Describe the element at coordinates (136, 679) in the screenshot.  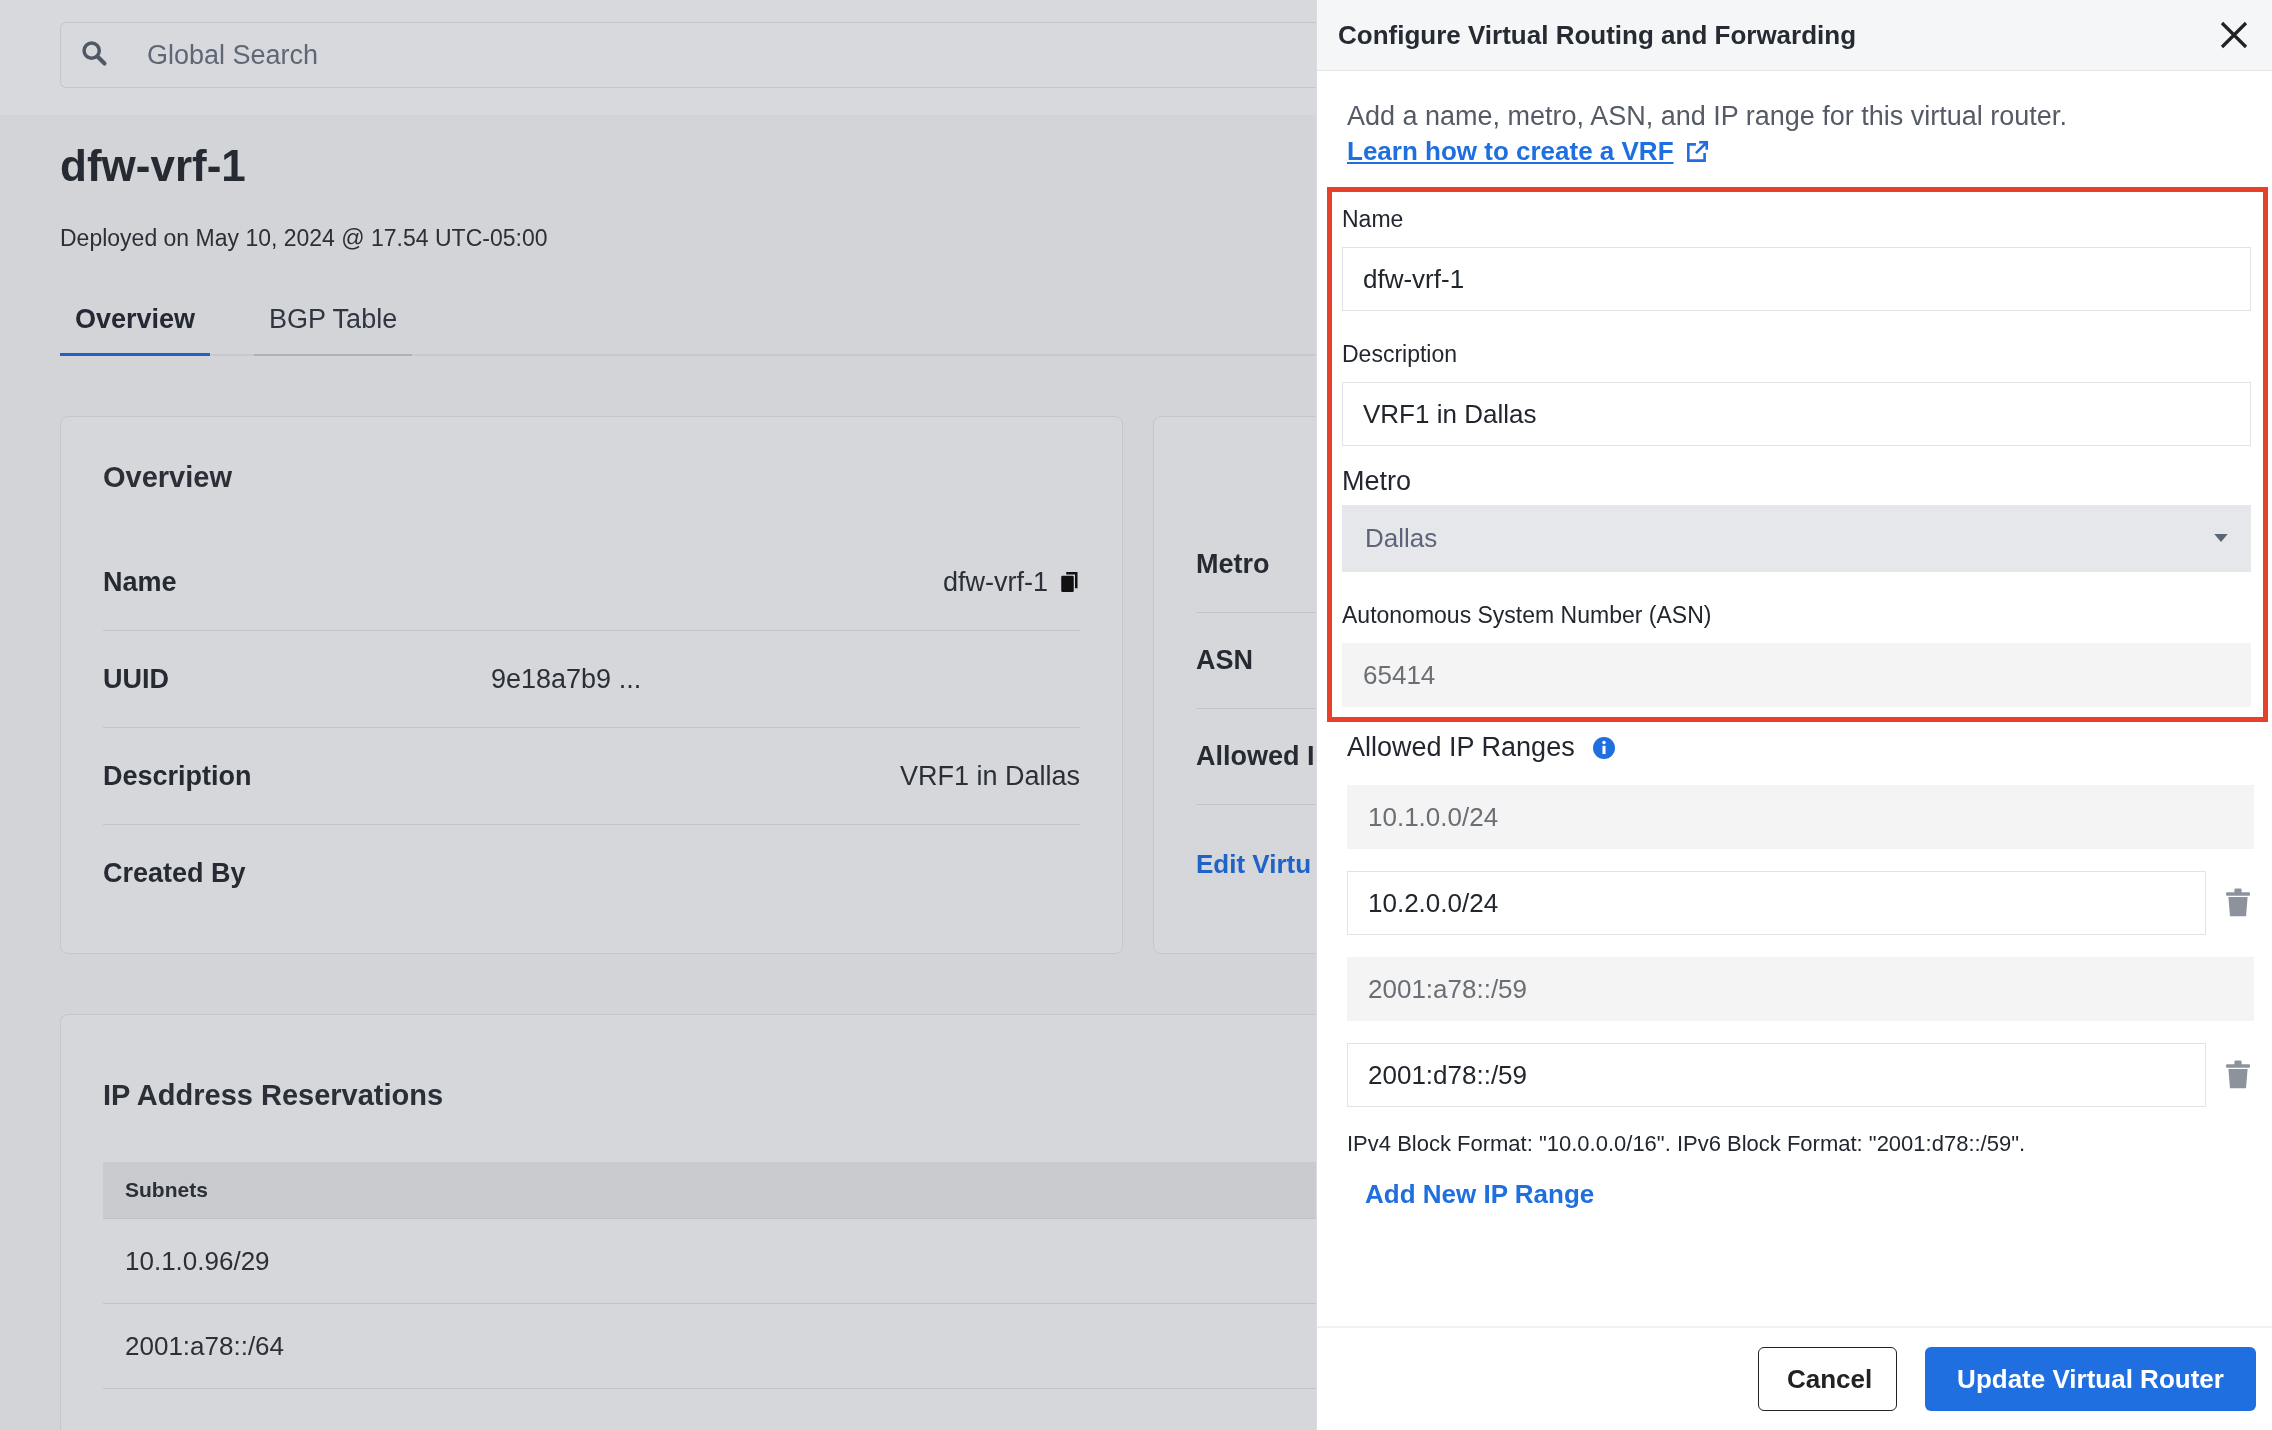
I see `field-label: UUID` at that location.